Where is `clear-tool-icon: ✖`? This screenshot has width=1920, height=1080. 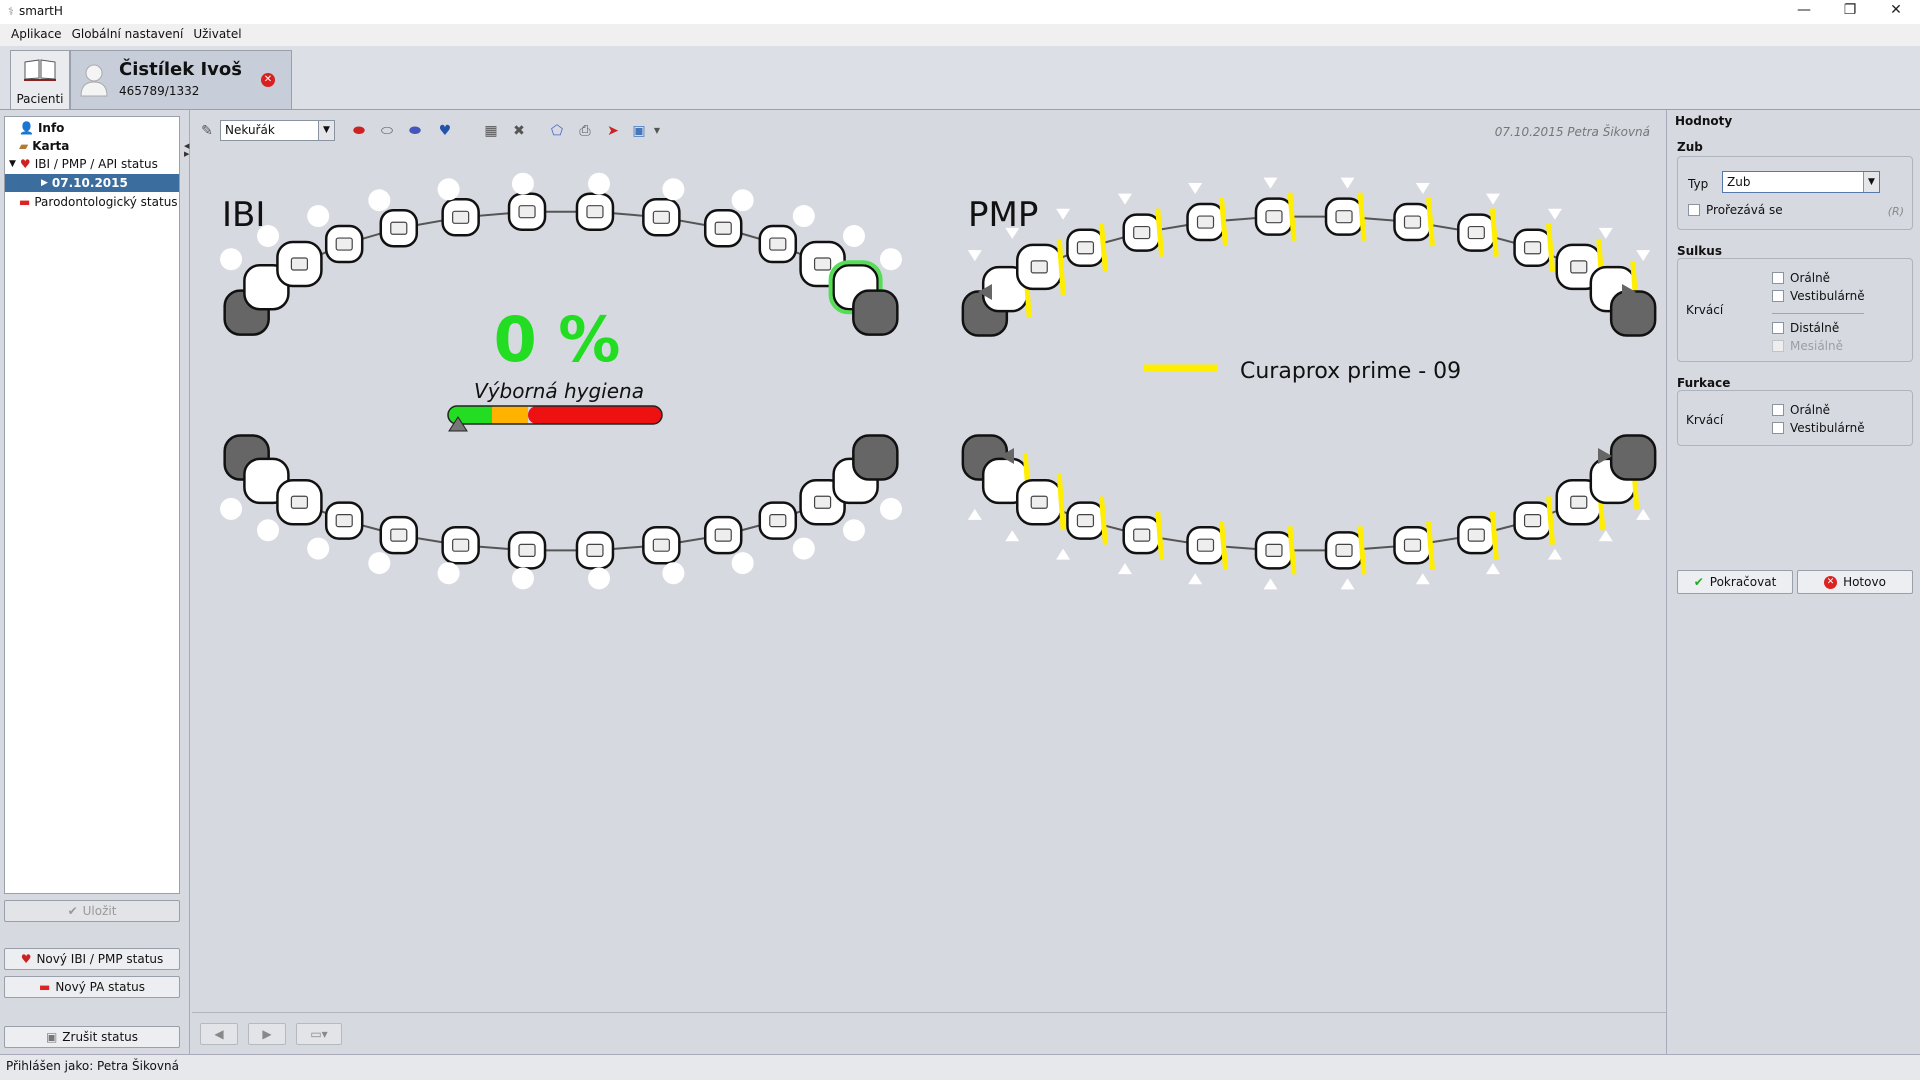
clear-tool-icon: ✖ is located at coordinates (519, 131).